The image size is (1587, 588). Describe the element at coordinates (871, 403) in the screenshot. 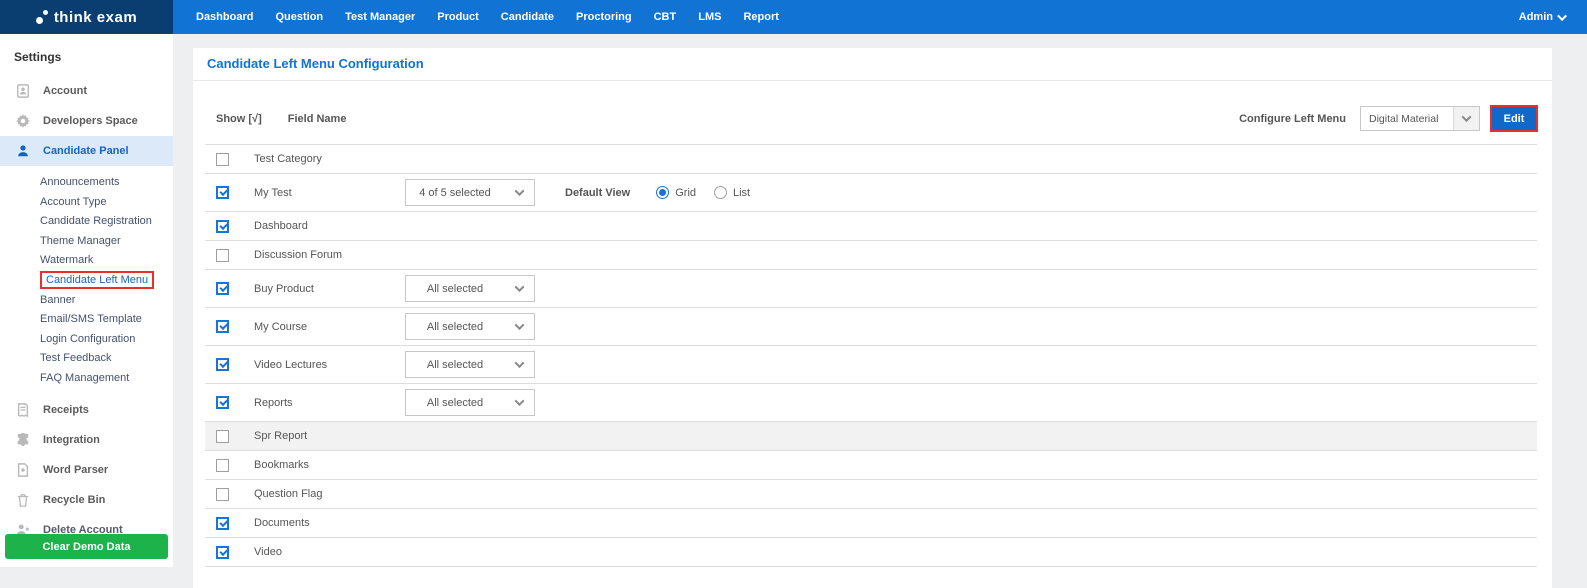

I see `table-row: Reports All selected` at that location.